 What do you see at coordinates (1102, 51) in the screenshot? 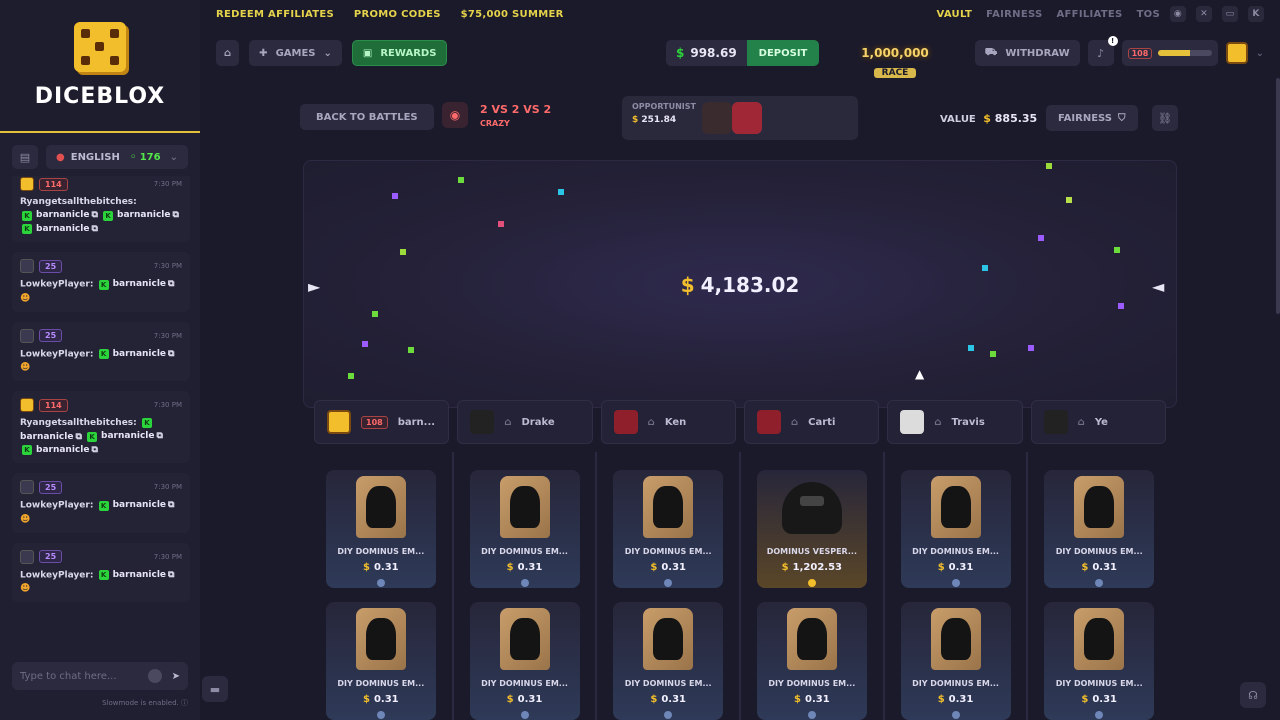
I see `notifications-button: ♪!` at bounding box center [1102, 51].